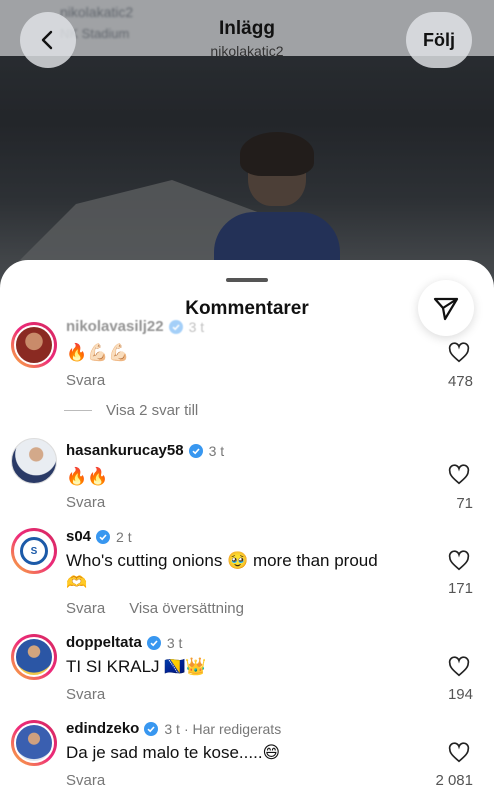  I want to click on divider, so click(78, 410).